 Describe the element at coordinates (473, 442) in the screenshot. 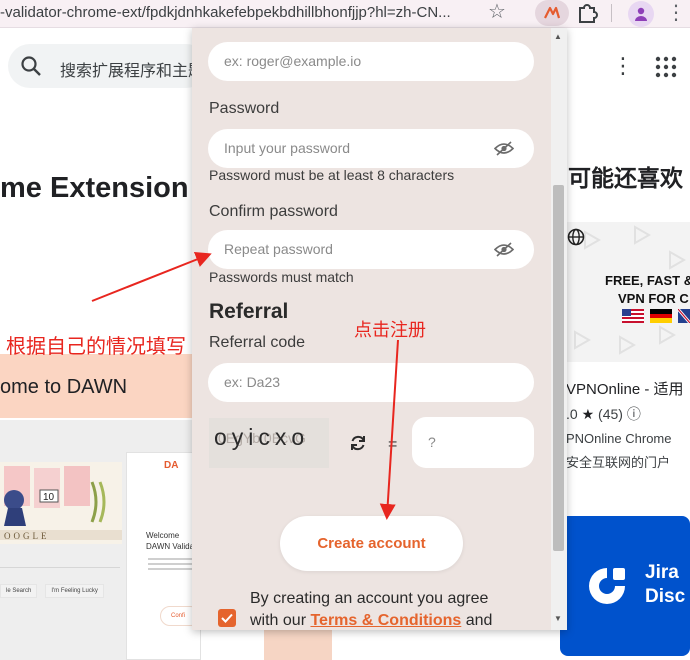

I see `captcha-answer-field: ?` at that location.